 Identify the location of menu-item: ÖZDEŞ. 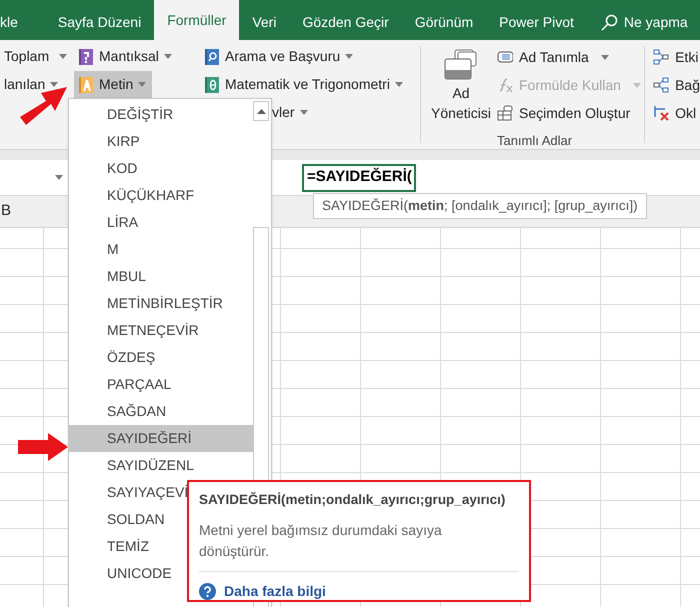
(161, 357).